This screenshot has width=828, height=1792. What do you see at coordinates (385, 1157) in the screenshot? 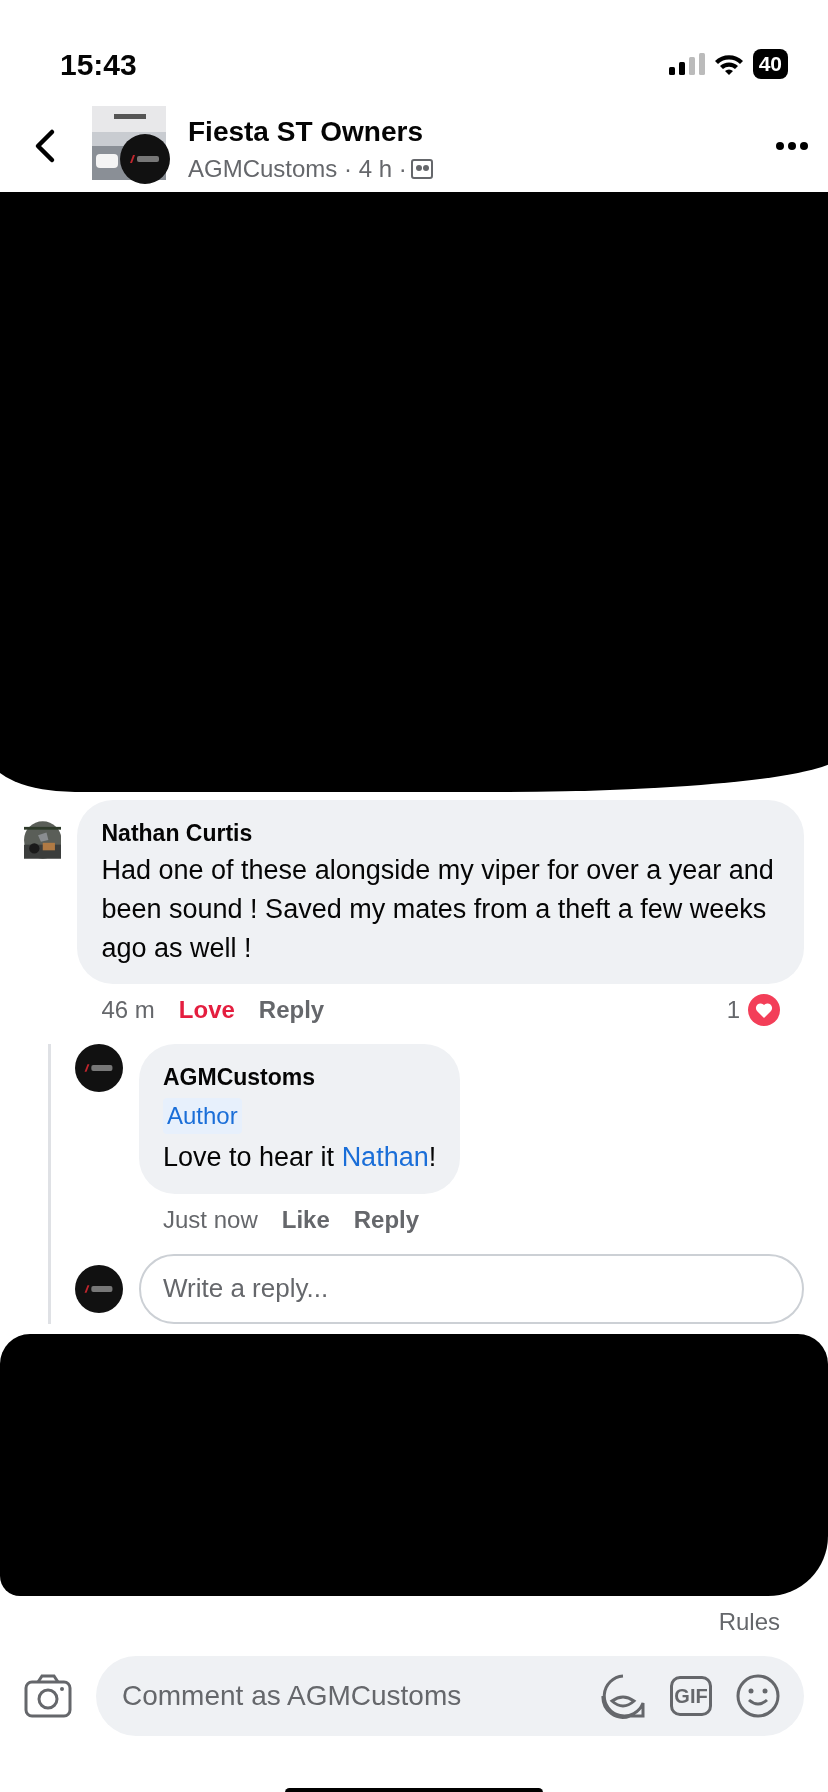
I see `mention-link: Nathan` at bounding box center [385, 1157].